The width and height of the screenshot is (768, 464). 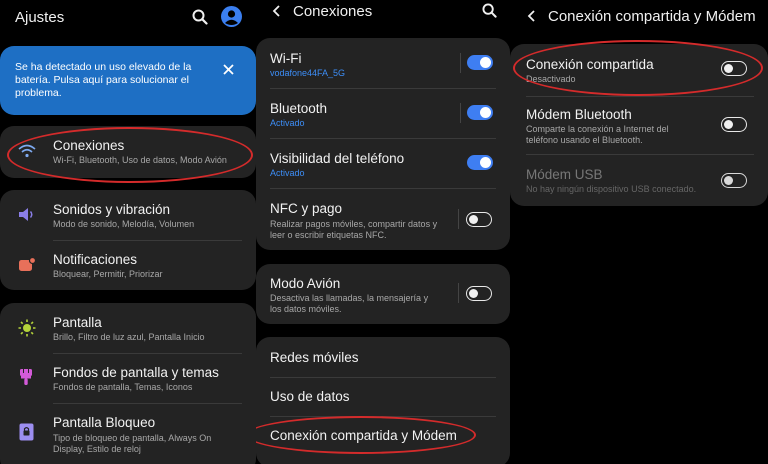 I want to click on close-icon, so click(x=228, y=71).